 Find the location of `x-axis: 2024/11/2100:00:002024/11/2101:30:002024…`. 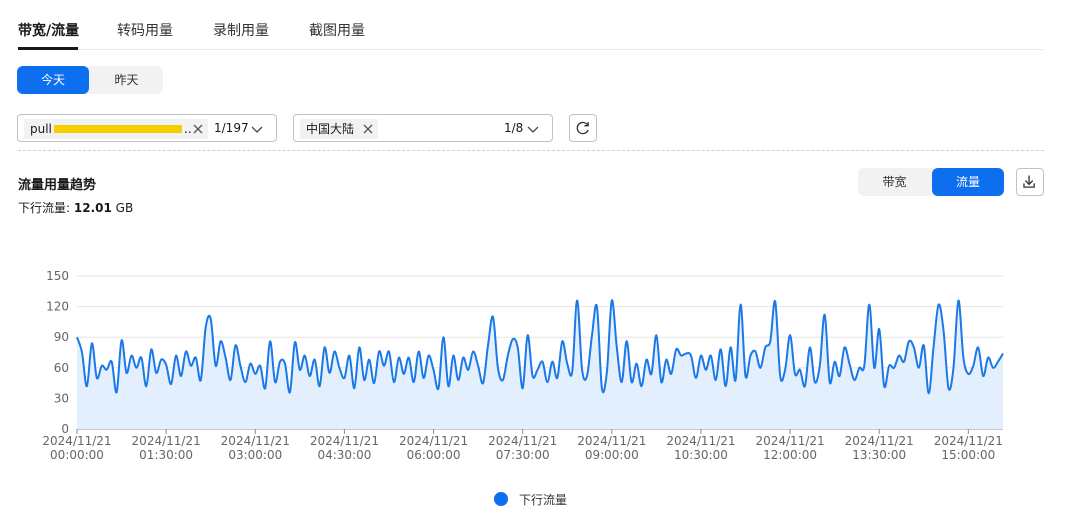

x-axis: 2024/11/2100:00:002024/11/2101:30:002024… is located at coordinates (522, 445).